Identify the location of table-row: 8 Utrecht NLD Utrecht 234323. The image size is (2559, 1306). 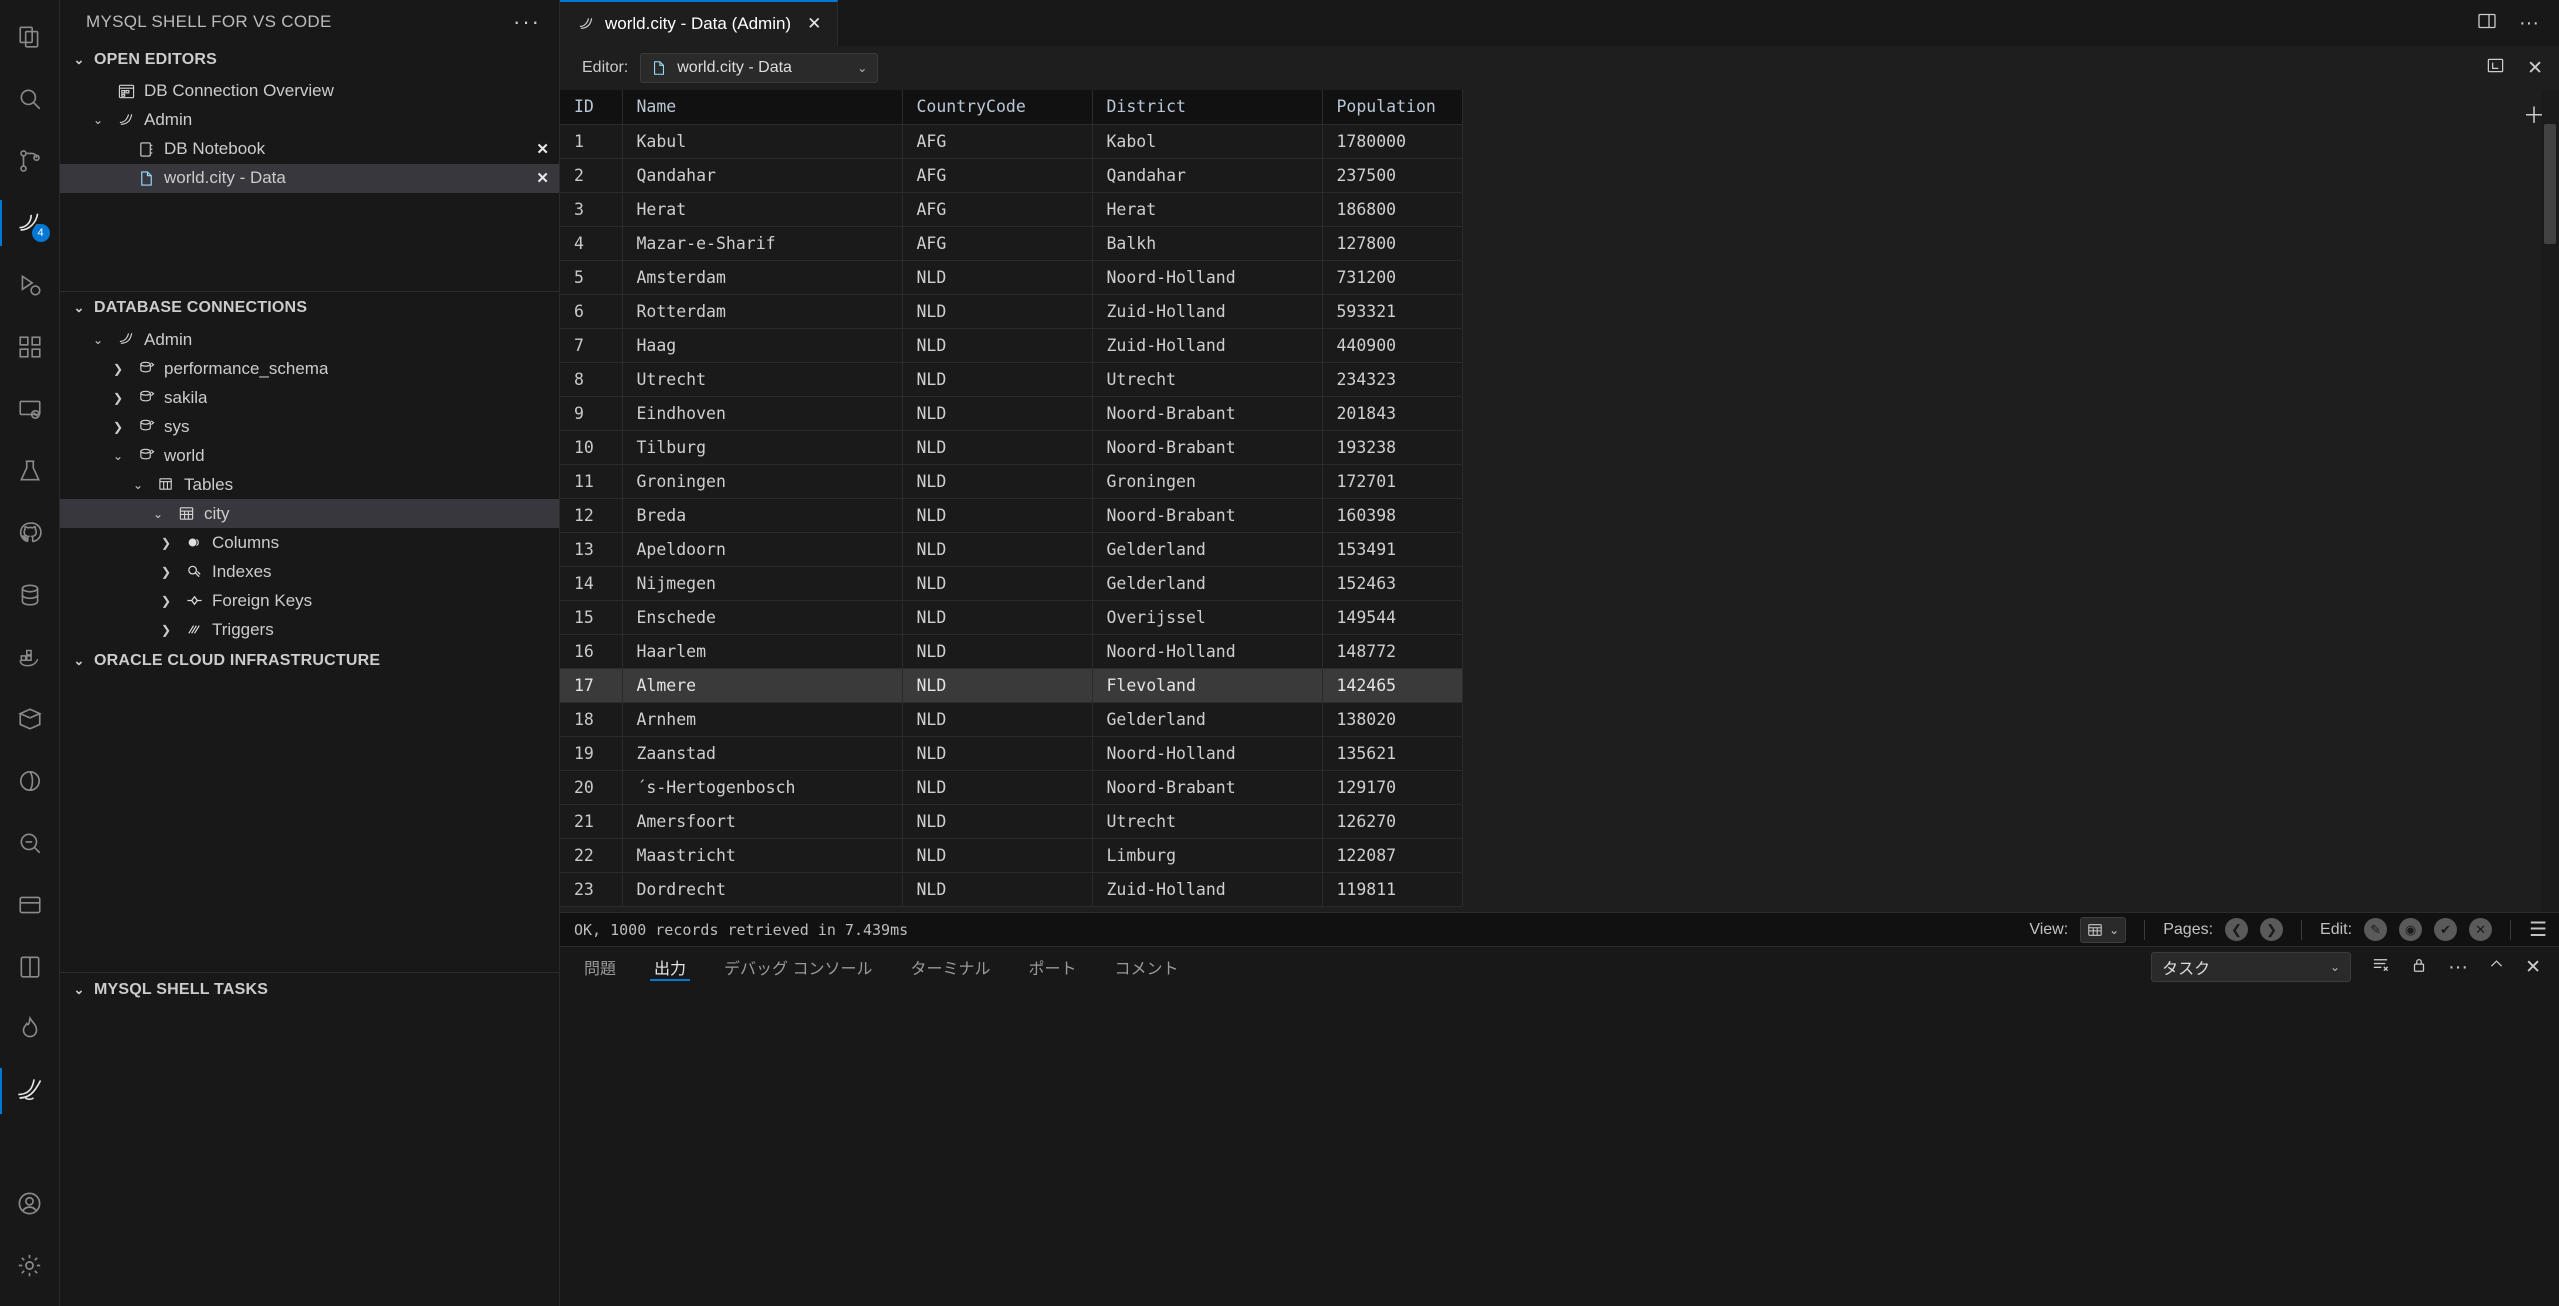
(1011, 379).